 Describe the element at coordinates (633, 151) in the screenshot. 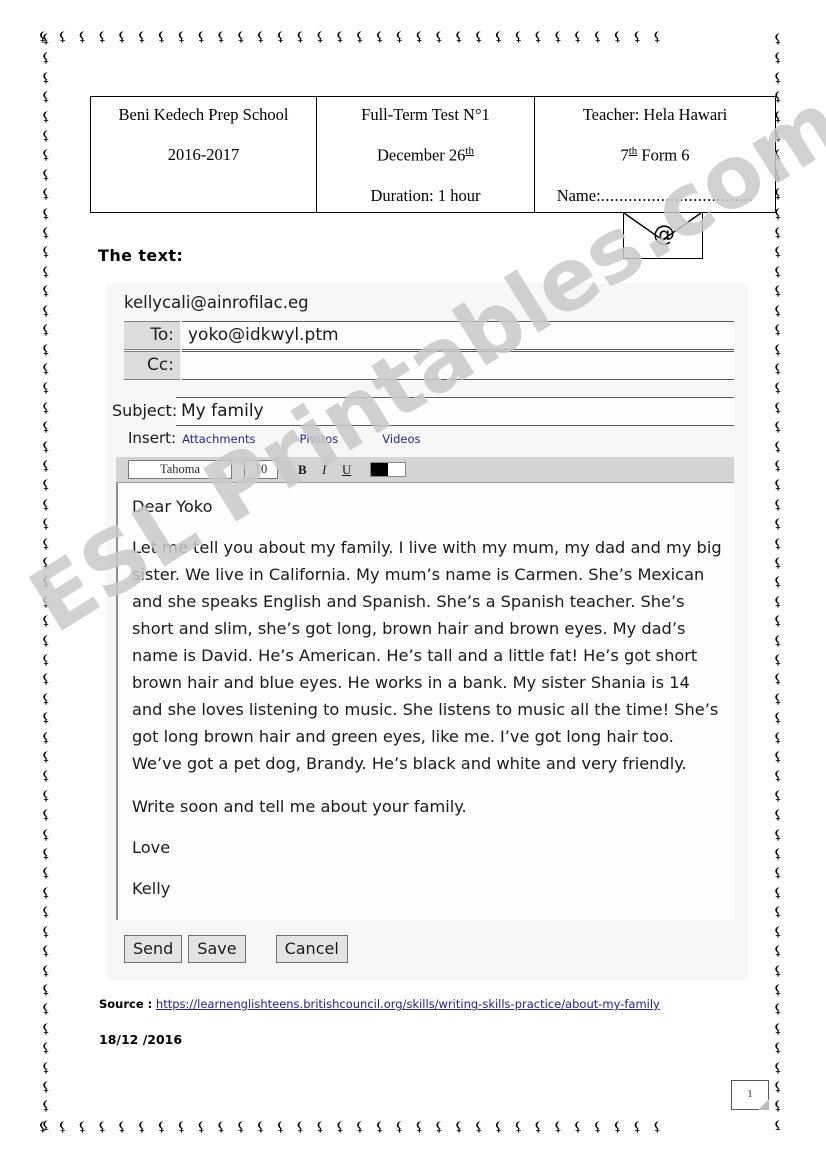

I see `form-ordinal: th` at that location.